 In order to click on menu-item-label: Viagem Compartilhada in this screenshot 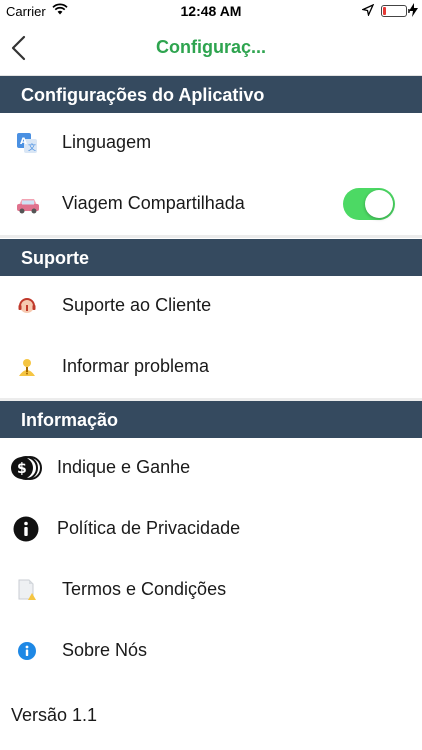, I will do `click(153, 203)`.